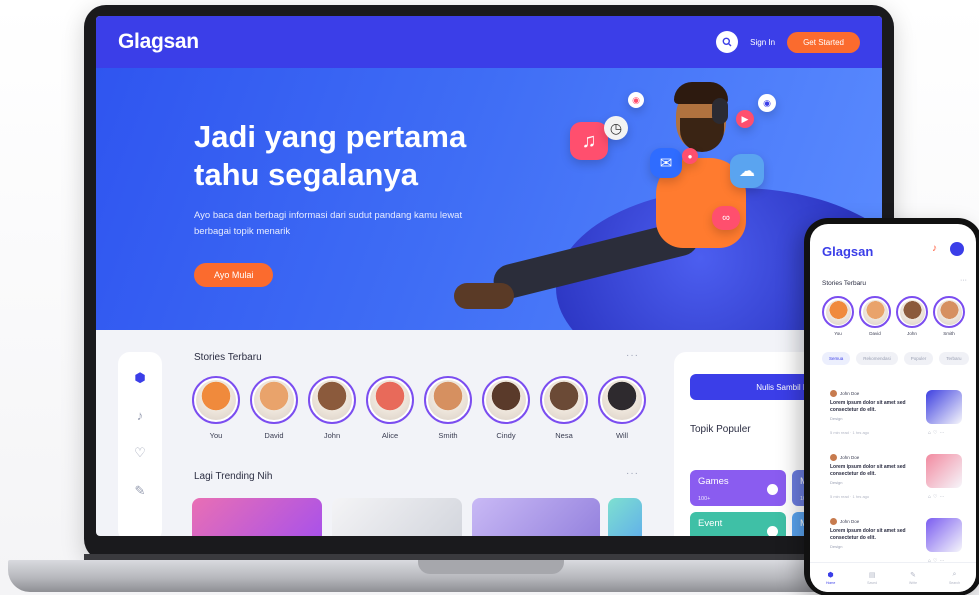  Describe the element at coordinates (948, 249) in the screenshot. I see `mobile-header-actions: ♪` at that location.